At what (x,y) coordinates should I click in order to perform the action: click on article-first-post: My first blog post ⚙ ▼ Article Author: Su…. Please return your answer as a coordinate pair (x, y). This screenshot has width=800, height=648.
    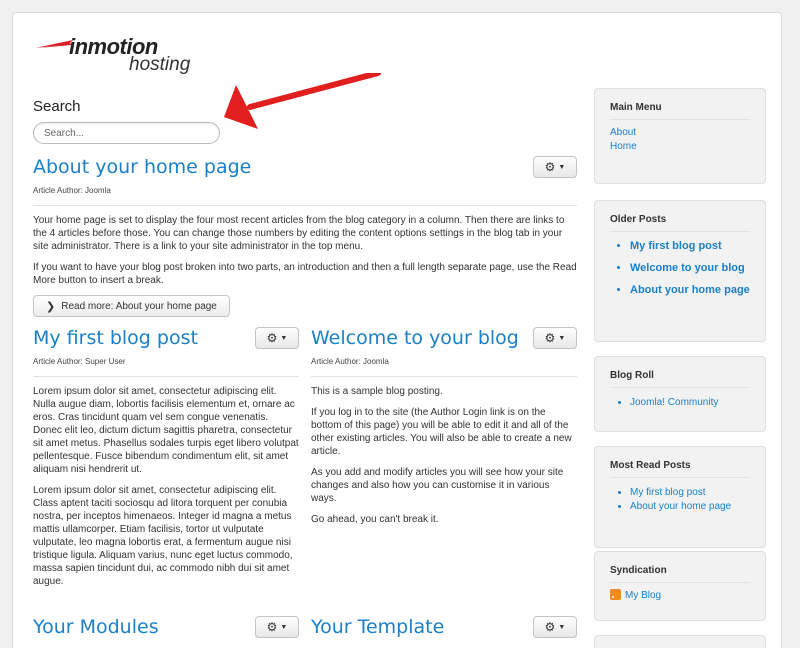
    Looking at the image, I should click on (166, 457).